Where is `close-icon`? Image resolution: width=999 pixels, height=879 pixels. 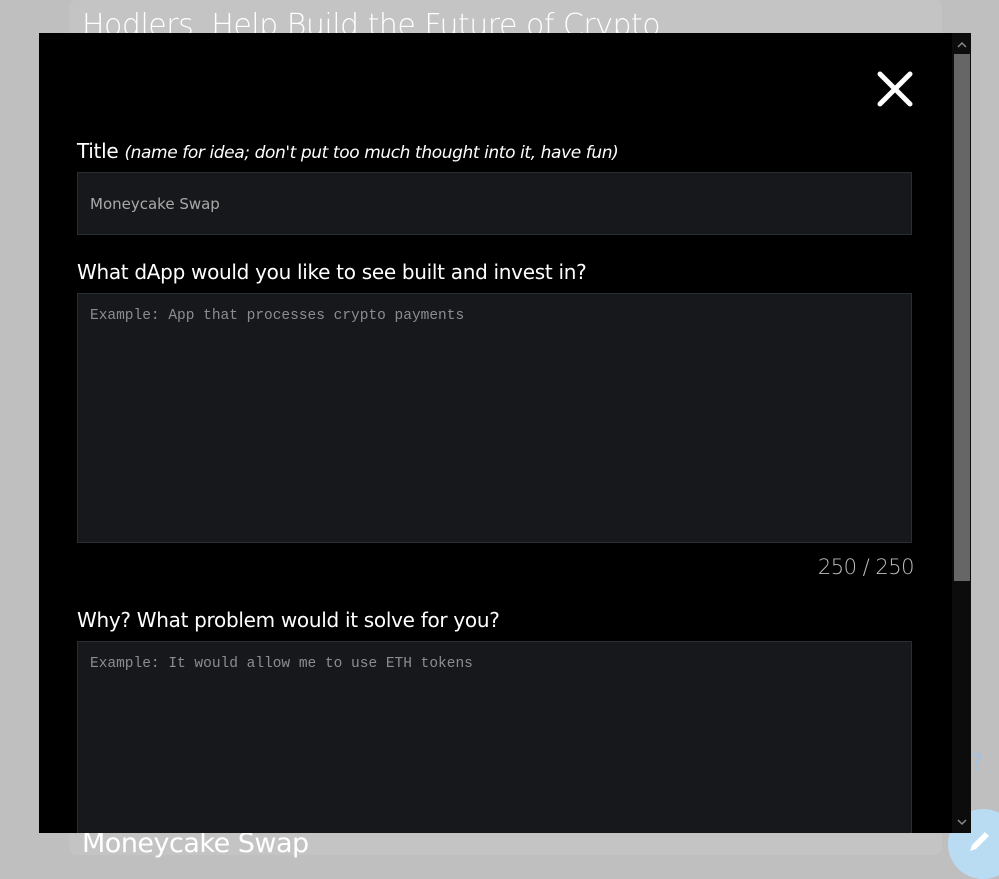
close-icon is located at coordinates (895, 89).